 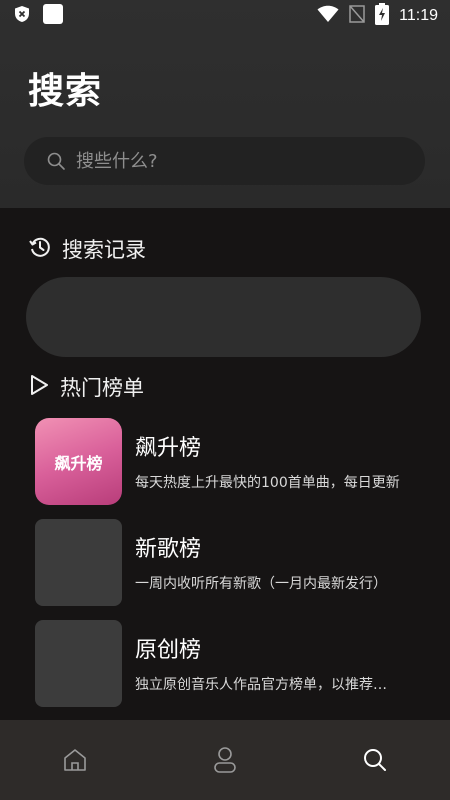 What do you see at coordinates (22, 16) in the screenshot?
I see `shield-x-icon` at bounding box center [22, 16].